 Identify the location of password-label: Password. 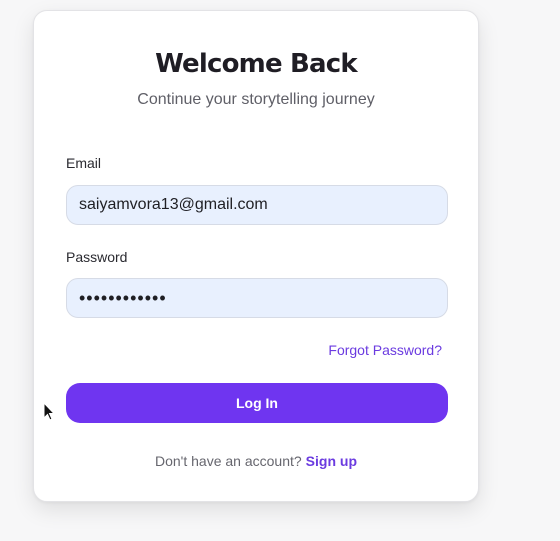
(97, 257).